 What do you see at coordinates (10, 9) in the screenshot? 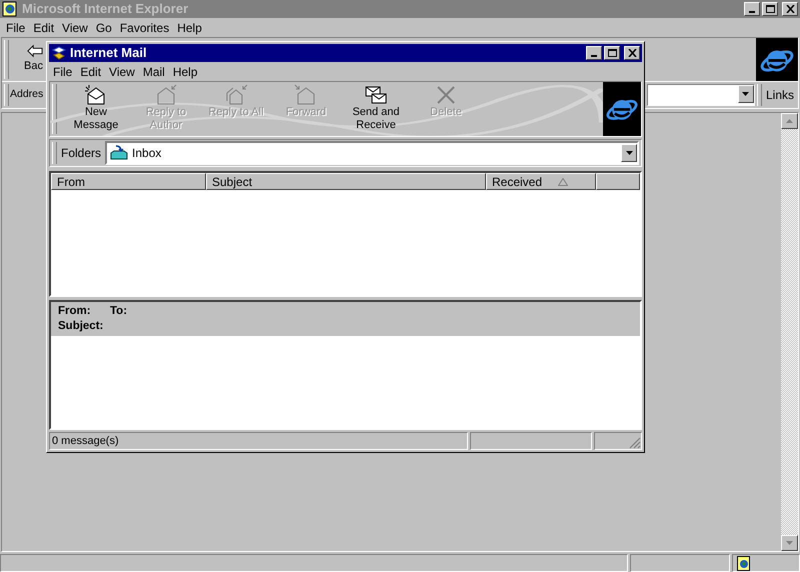
I see `browser-page-icon` at bounding box center [10, 9].